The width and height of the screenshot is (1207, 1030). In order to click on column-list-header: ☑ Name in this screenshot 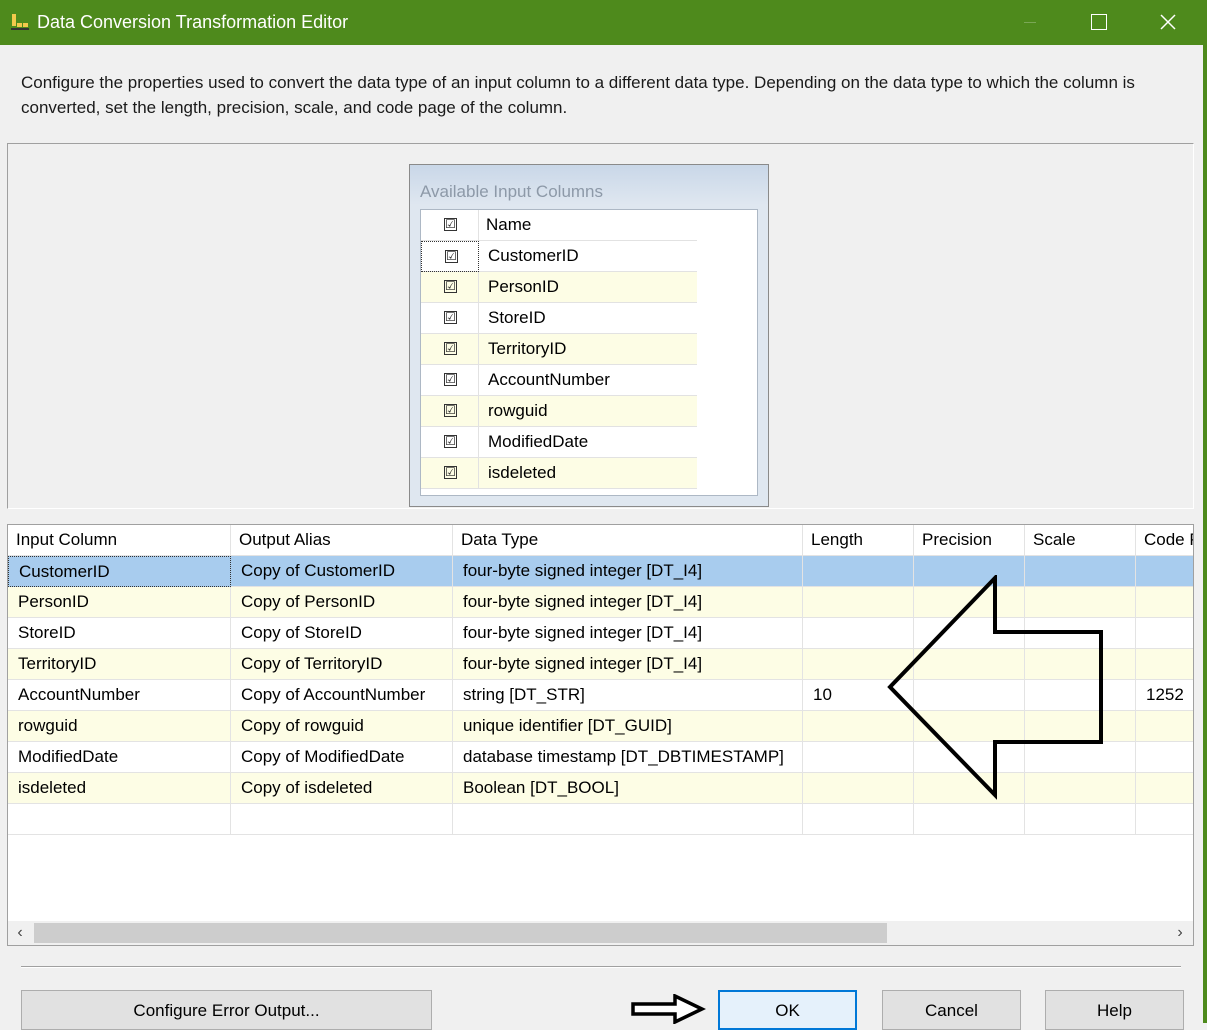, I will do `click(559, 225)`.